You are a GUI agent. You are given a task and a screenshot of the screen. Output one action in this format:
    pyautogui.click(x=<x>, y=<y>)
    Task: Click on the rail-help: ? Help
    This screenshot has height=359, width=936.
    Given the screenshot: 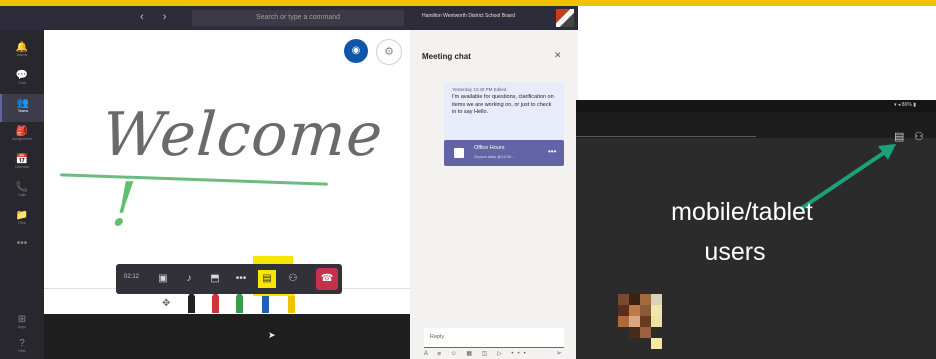 What is the action you would take?
    pyautogui.click(x=22, y=346)
    